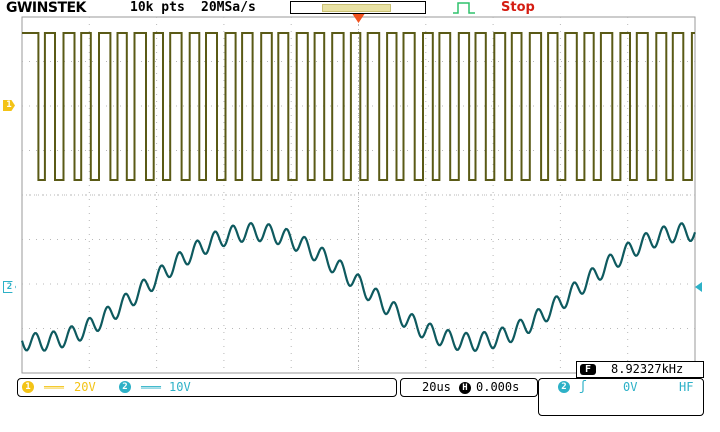 Image resolution: width=720 pixels, height=432 pixels. What do you see at coordinates (28, 387) in the screenshot?
I see `ch1-badge: 1` at bounding box center [28, 387].